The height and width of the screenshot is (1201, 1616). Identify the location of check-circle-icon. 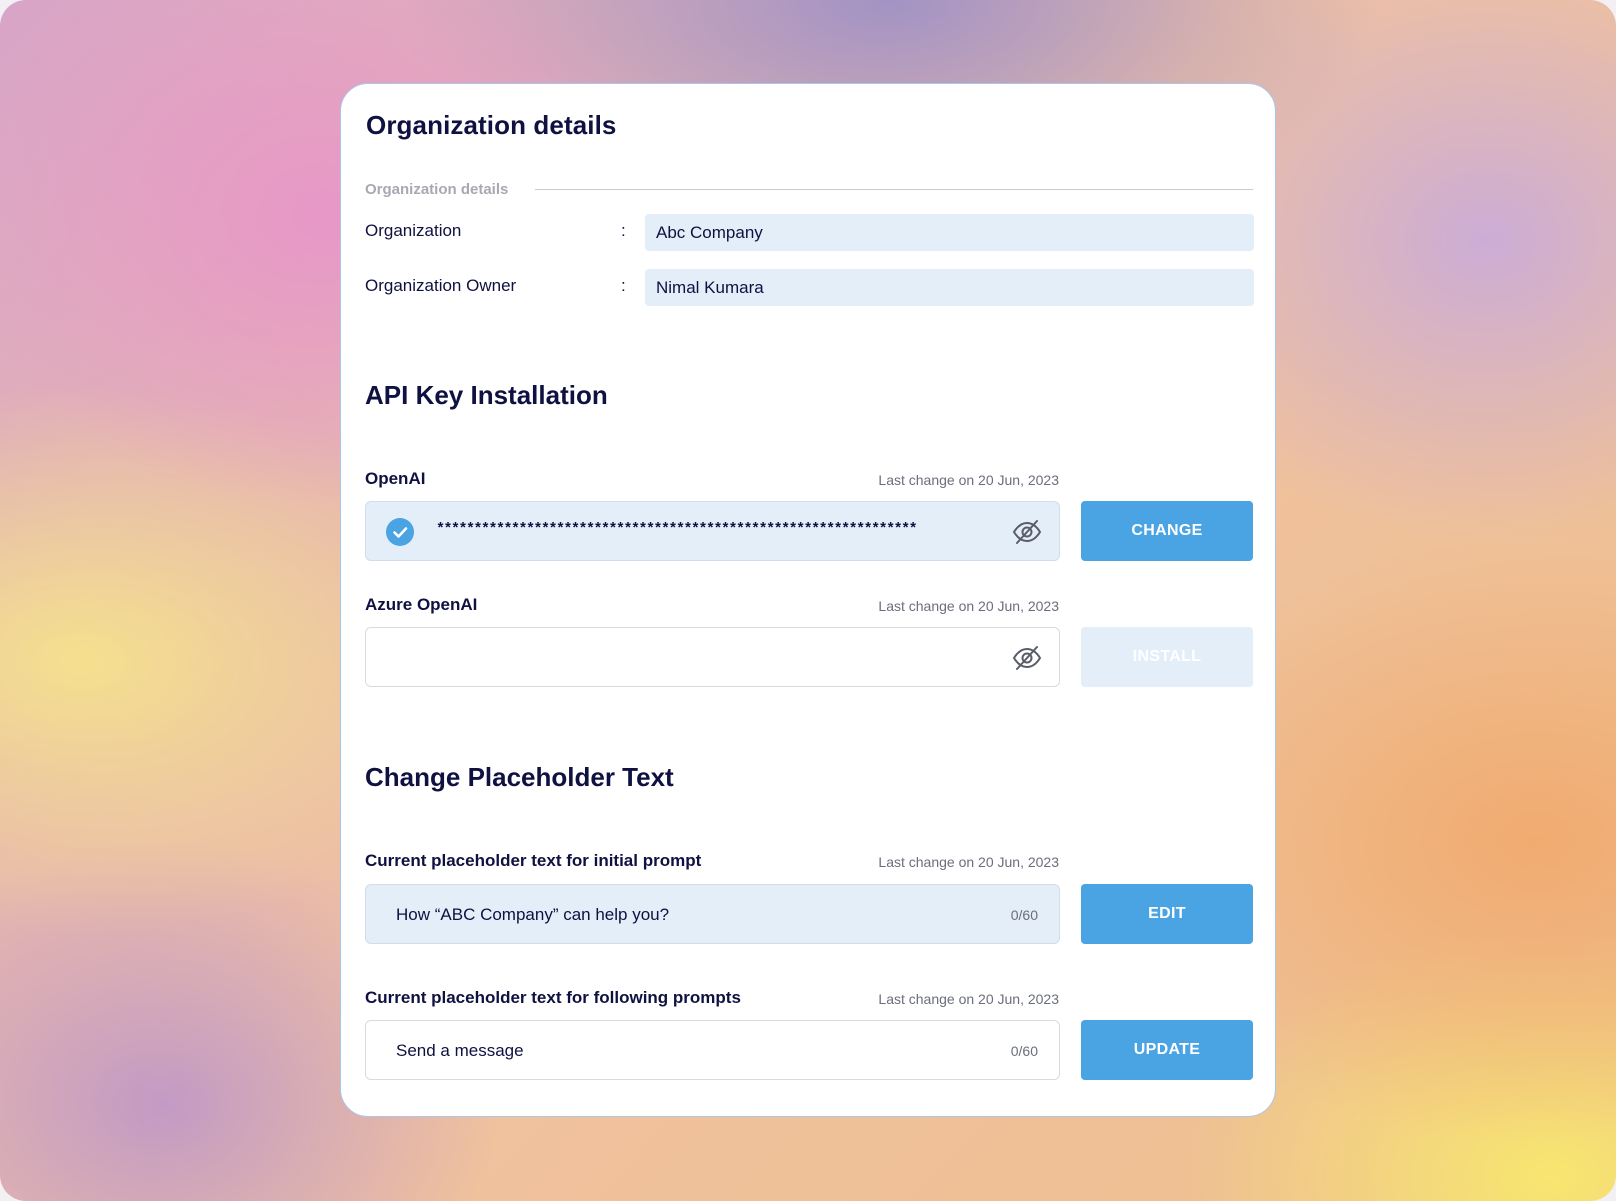
(400, 532).